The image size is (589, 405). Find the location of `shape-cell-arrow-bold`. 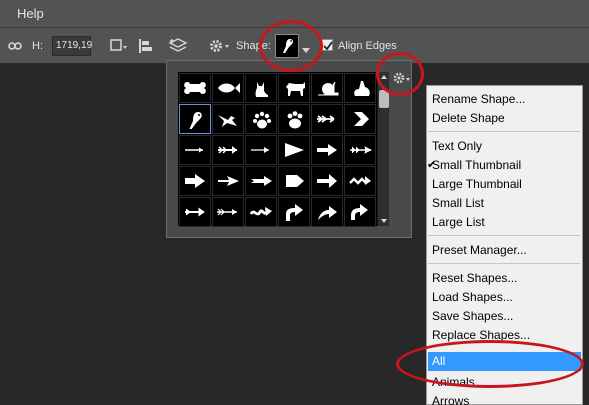

shape-cell-arrow-bold is located at coordinates (327, 150).